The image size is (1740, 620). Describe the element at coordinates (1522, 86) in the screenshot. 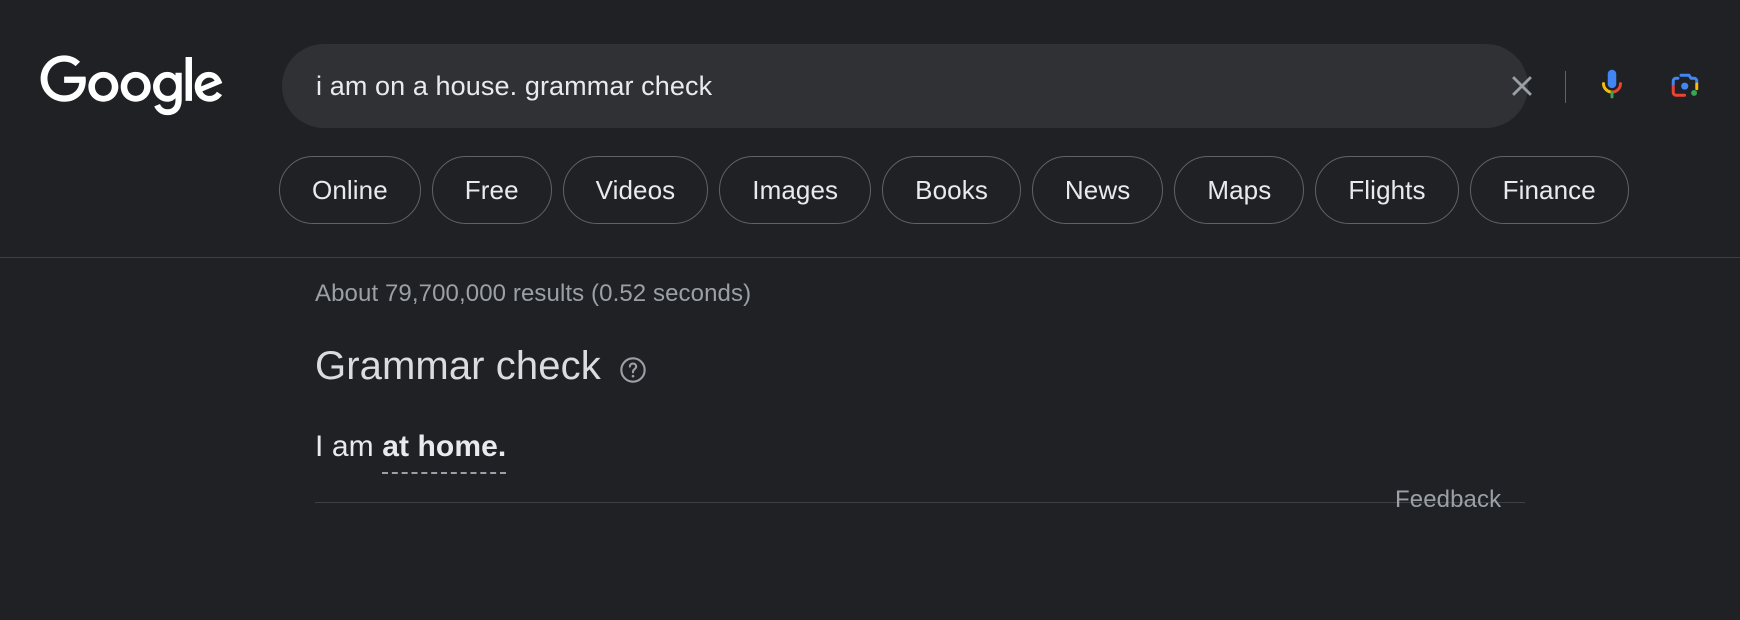

I see `close-icon` at that location.